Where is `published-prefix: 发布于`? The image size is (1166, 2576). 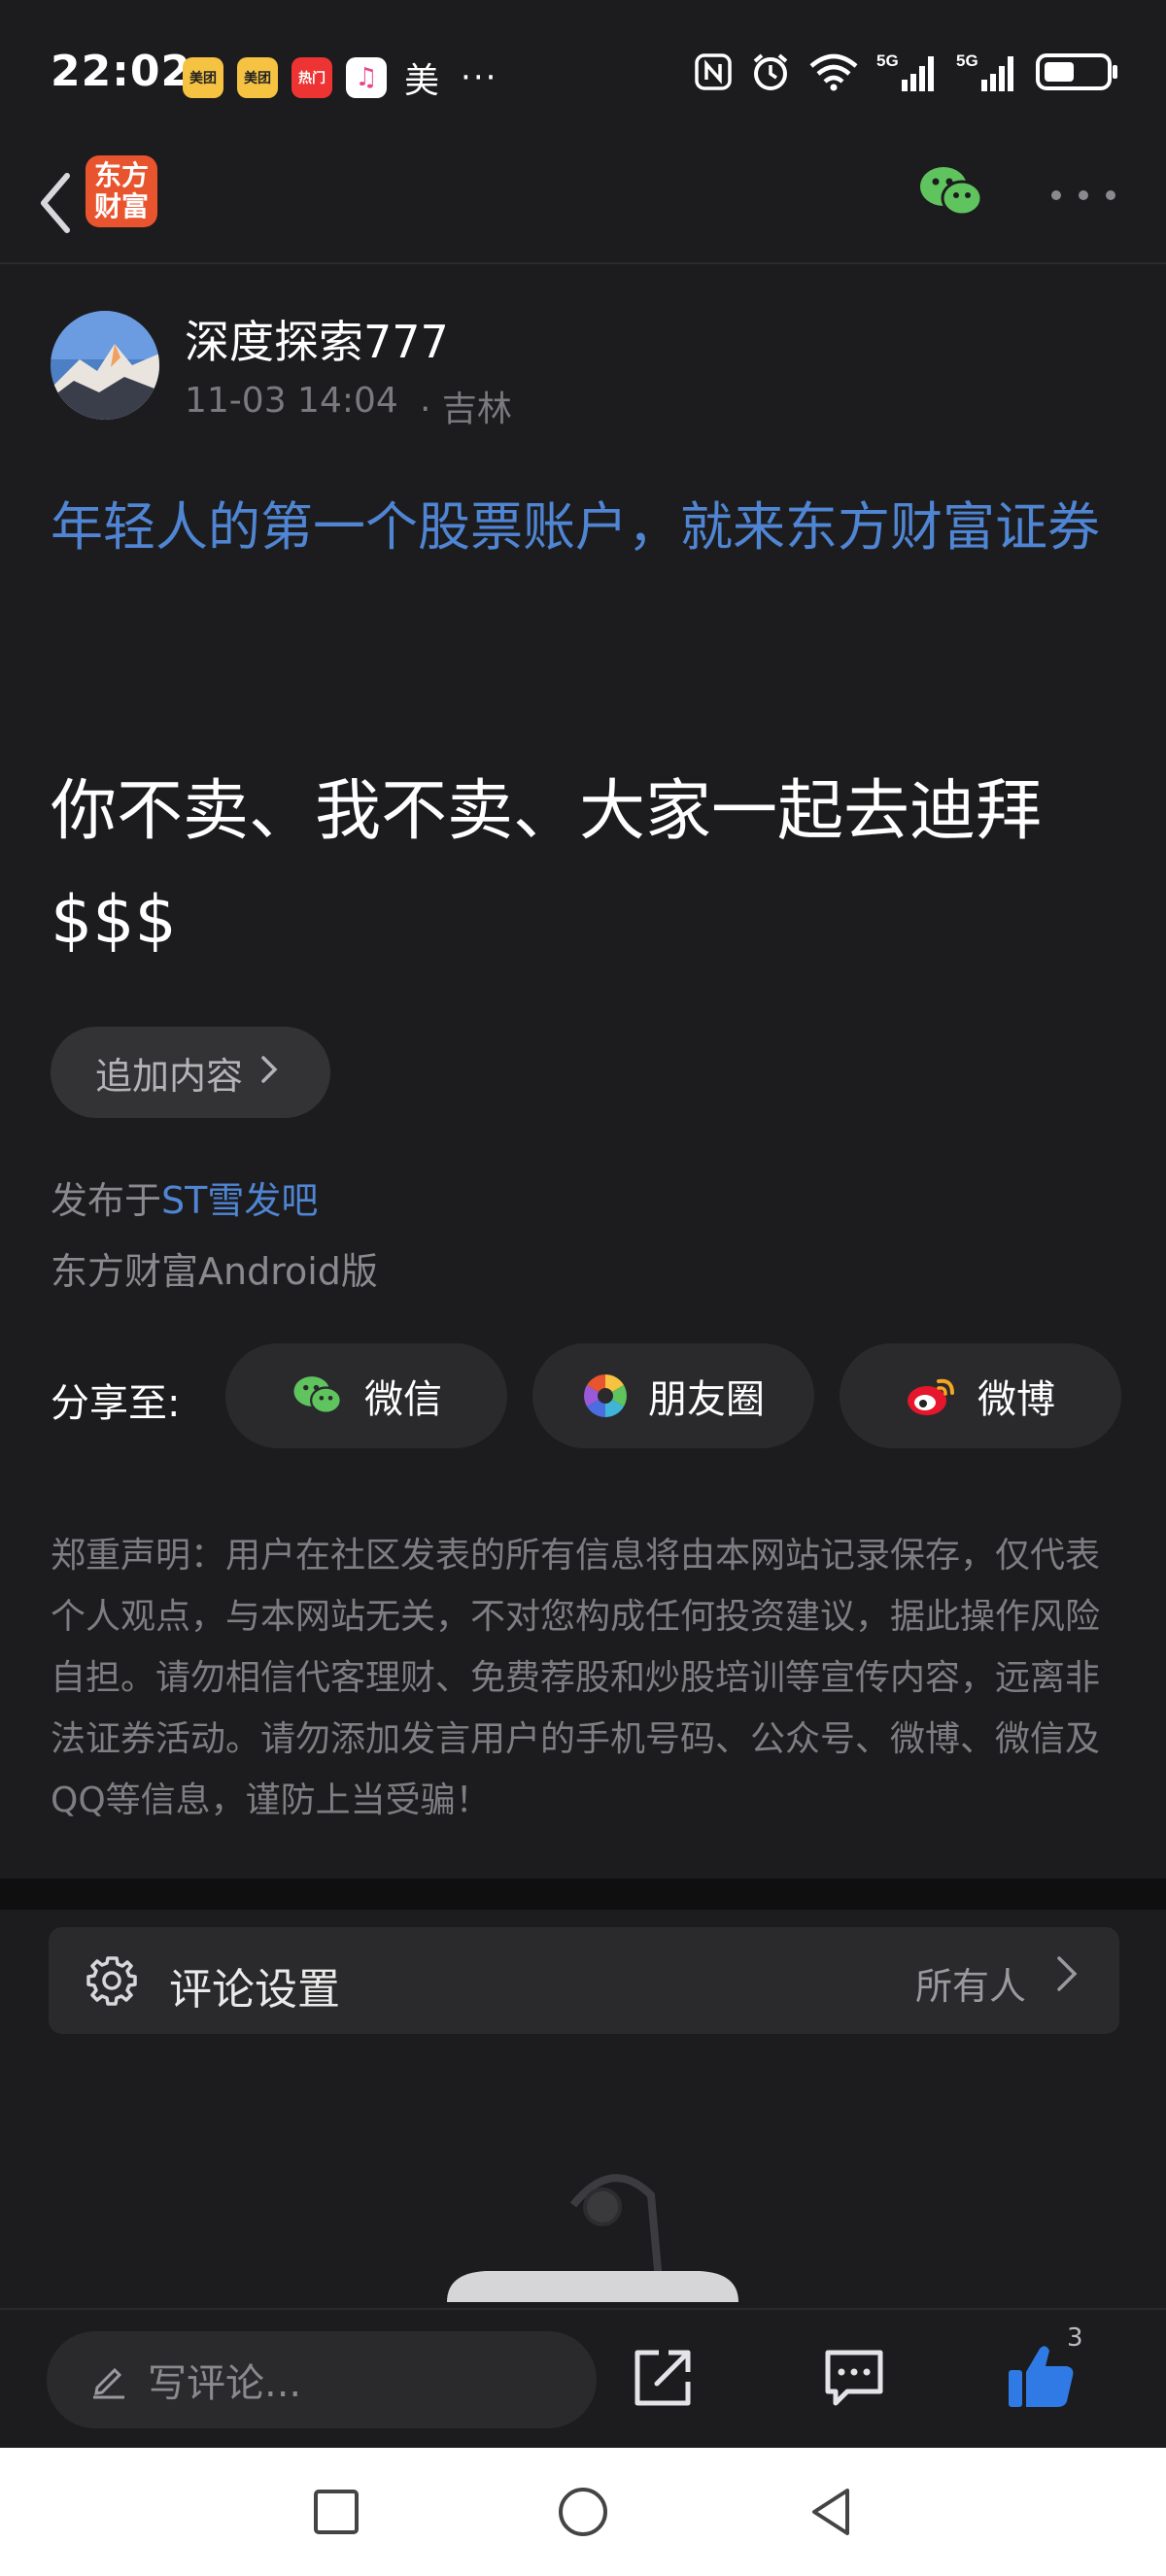
published-prefix: 发布于 is located at coordinates (106, 1200).